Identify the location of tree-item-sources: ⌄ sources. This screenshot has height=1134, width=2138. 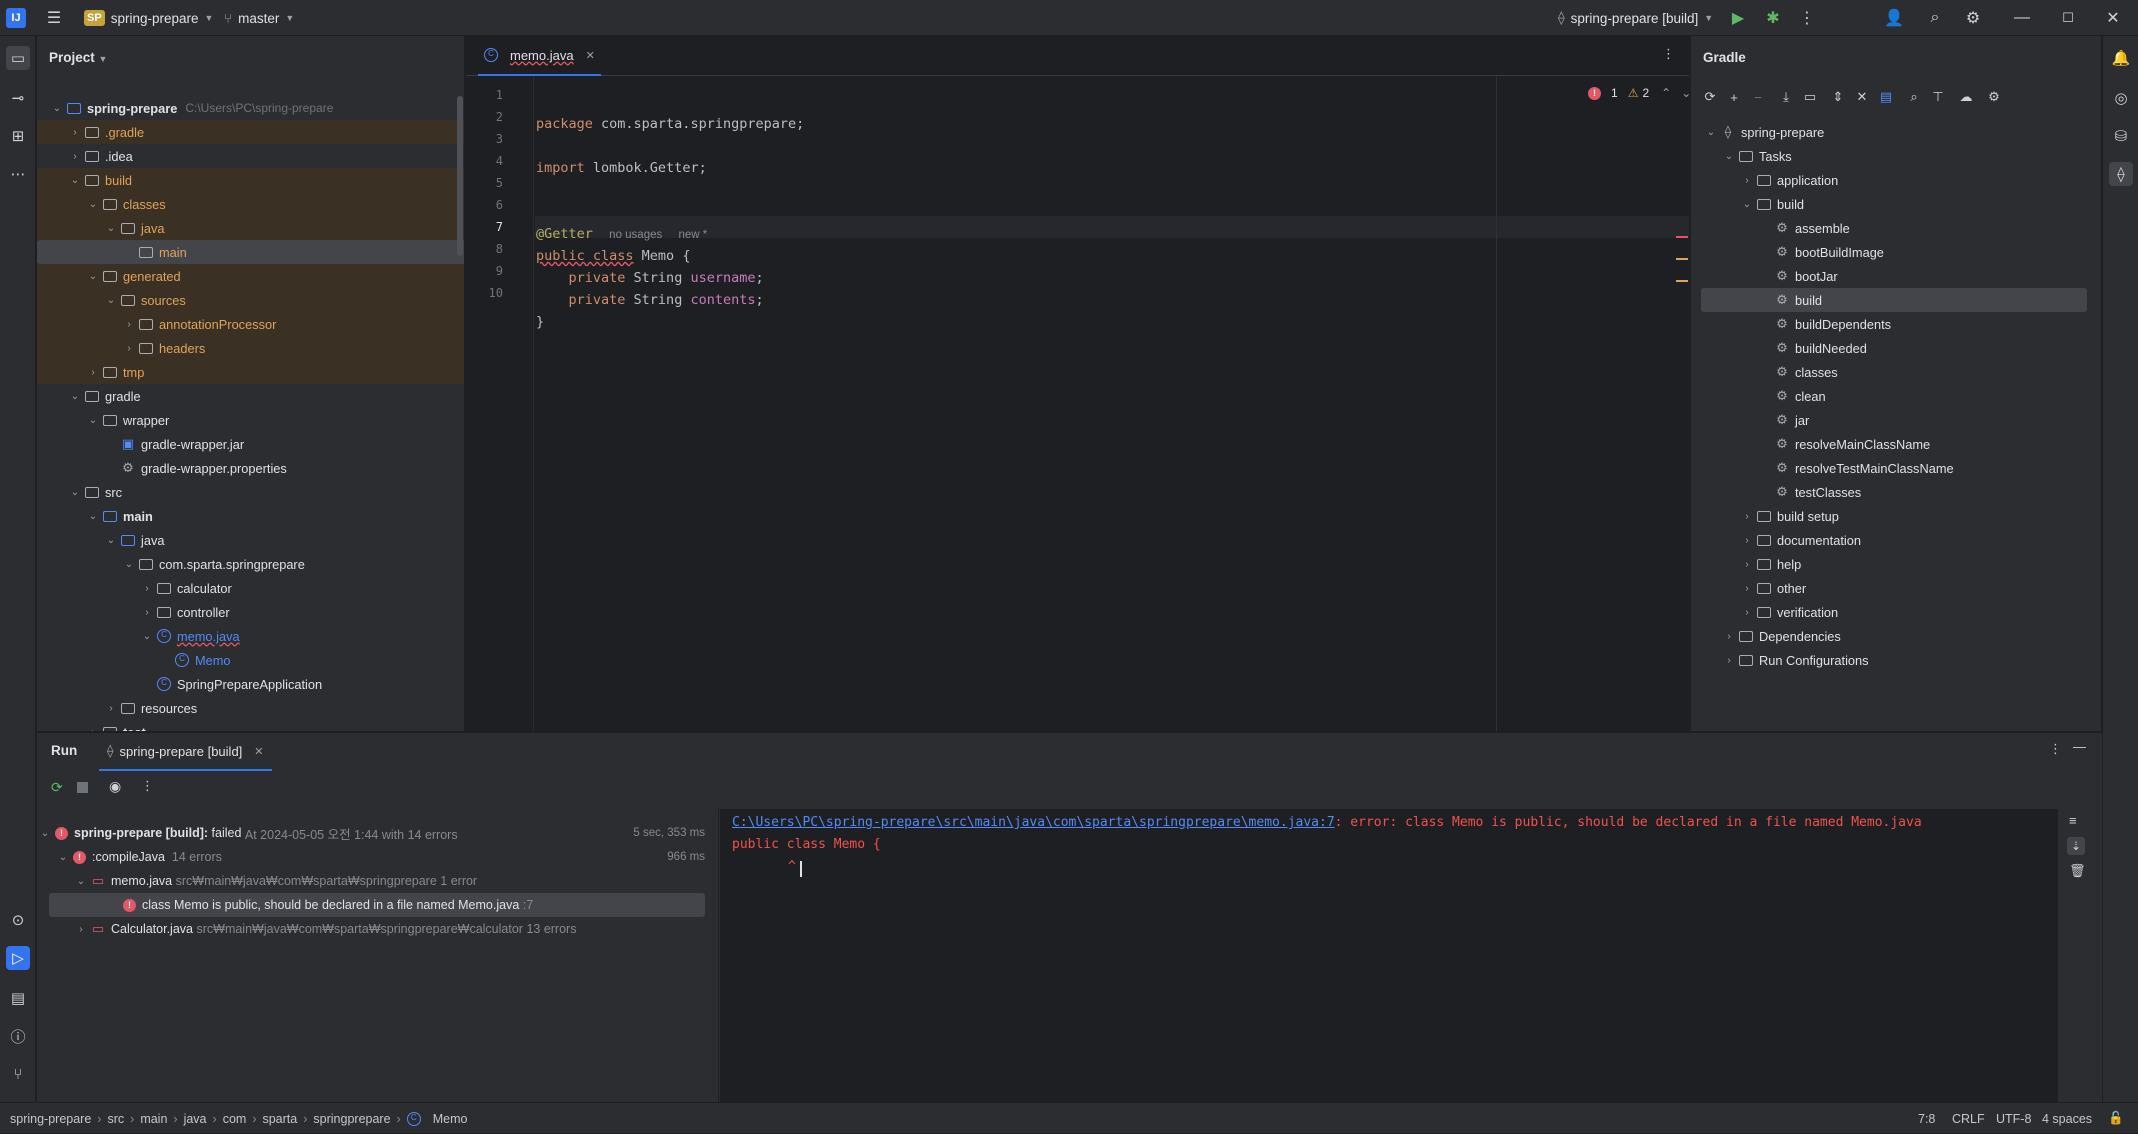
(250, 300).